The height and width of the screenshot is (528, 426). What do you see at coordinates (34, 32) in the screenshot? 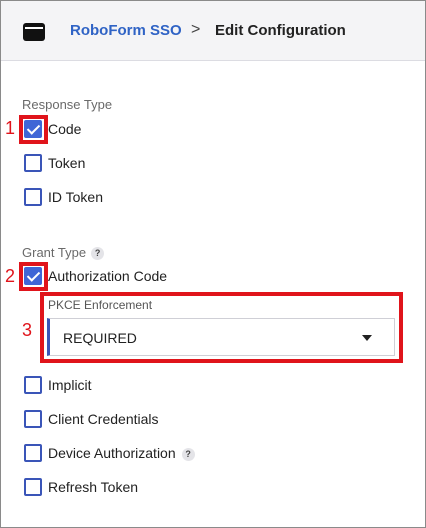
I see `window-icon` at bounding box center [34, 32].